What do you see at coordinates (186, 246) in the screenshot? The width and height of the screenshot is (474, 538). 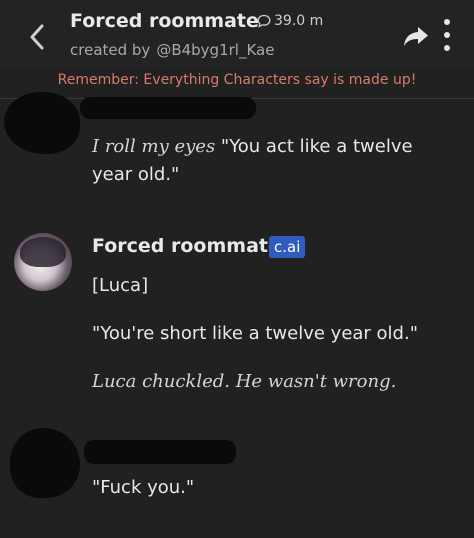 I see `sender-name: Forced roommate` at bounding box center [186, 246].